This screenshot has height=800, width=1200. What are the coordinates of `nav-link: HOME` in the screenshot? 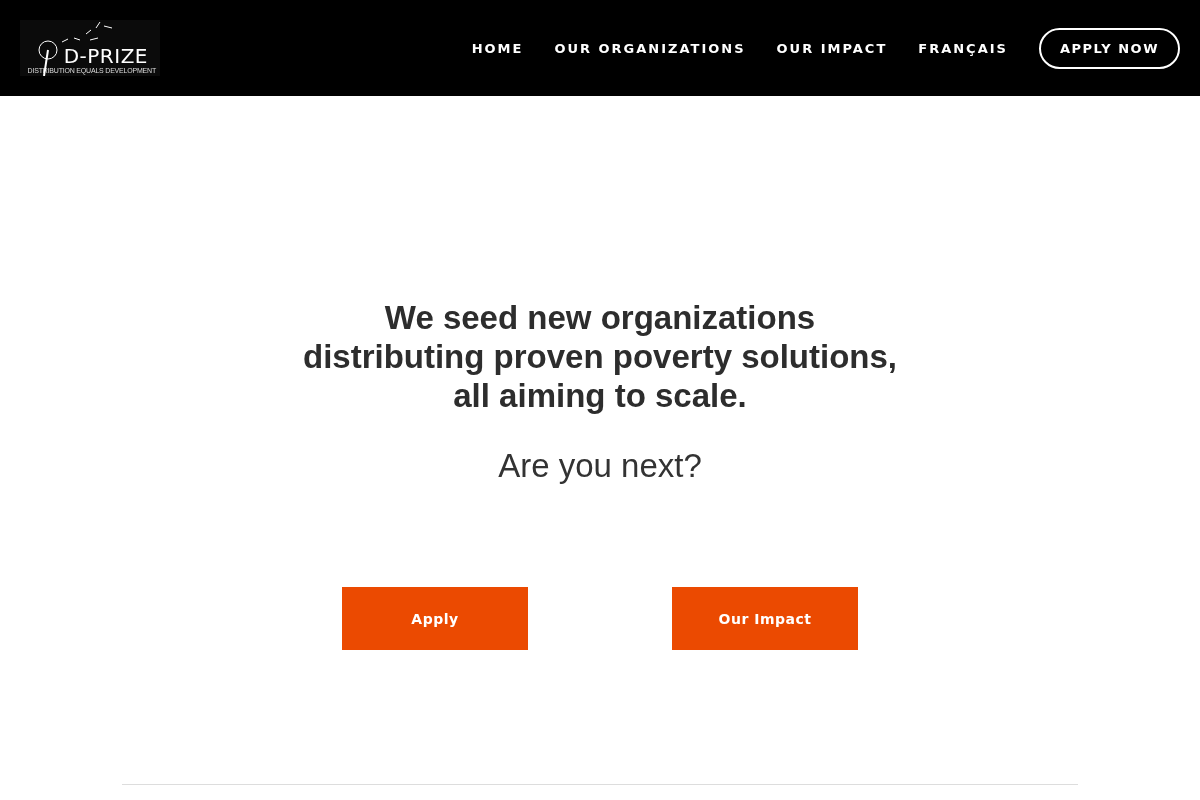 It's located at (497, 48).